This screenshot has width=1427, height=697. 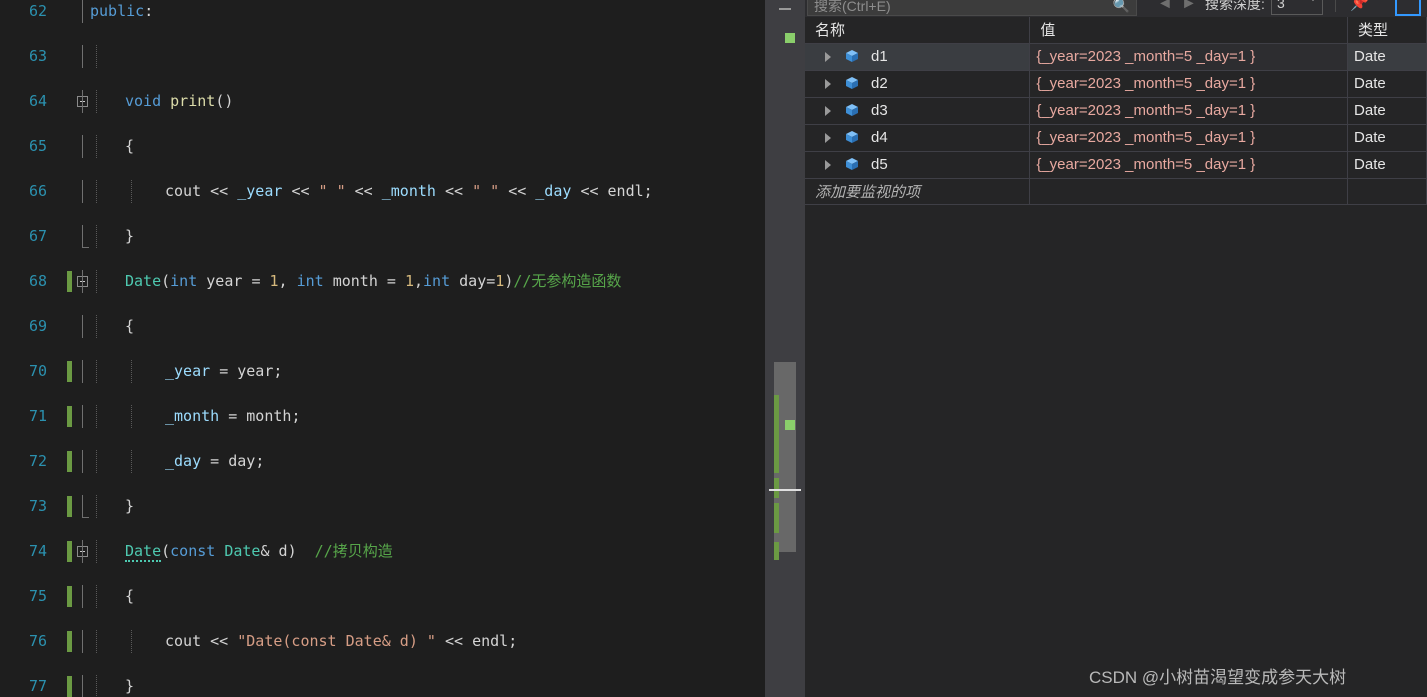 I want to click on code-line: 73 }, so click(x=382, y=506).